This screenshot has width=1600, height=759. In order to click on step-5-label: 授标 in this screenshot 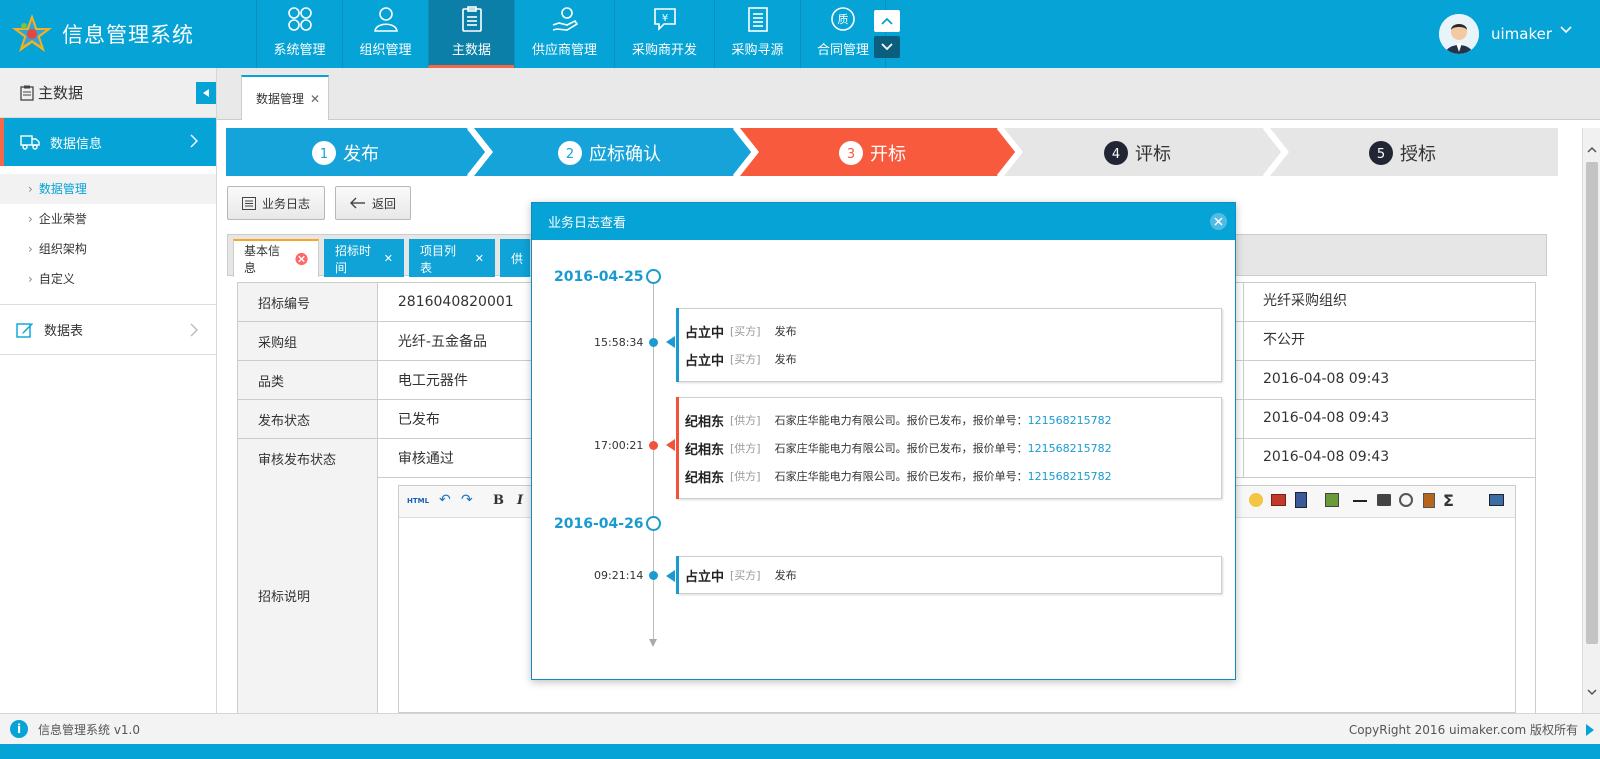, I will do `click(1418, 154)`.